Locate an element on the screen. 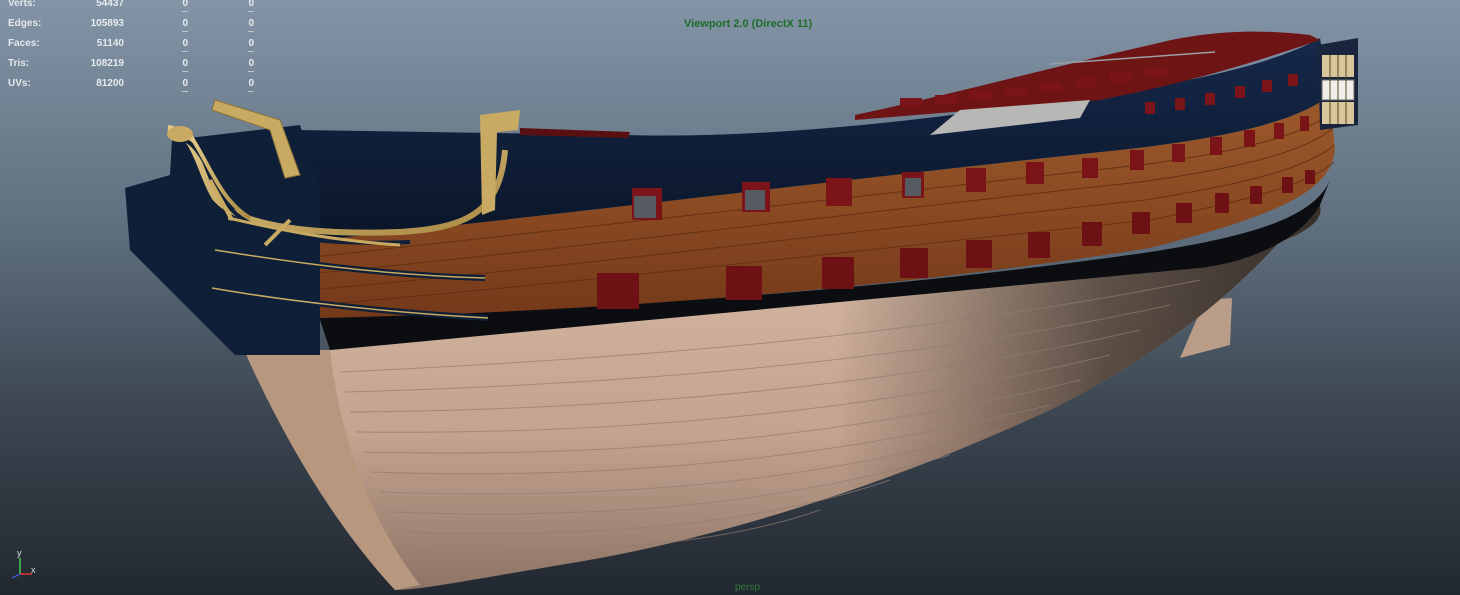 Image resolution: width=1460 pixels, height=595 pixels. camera-name-label: persp is located at coordinates (748, 587).